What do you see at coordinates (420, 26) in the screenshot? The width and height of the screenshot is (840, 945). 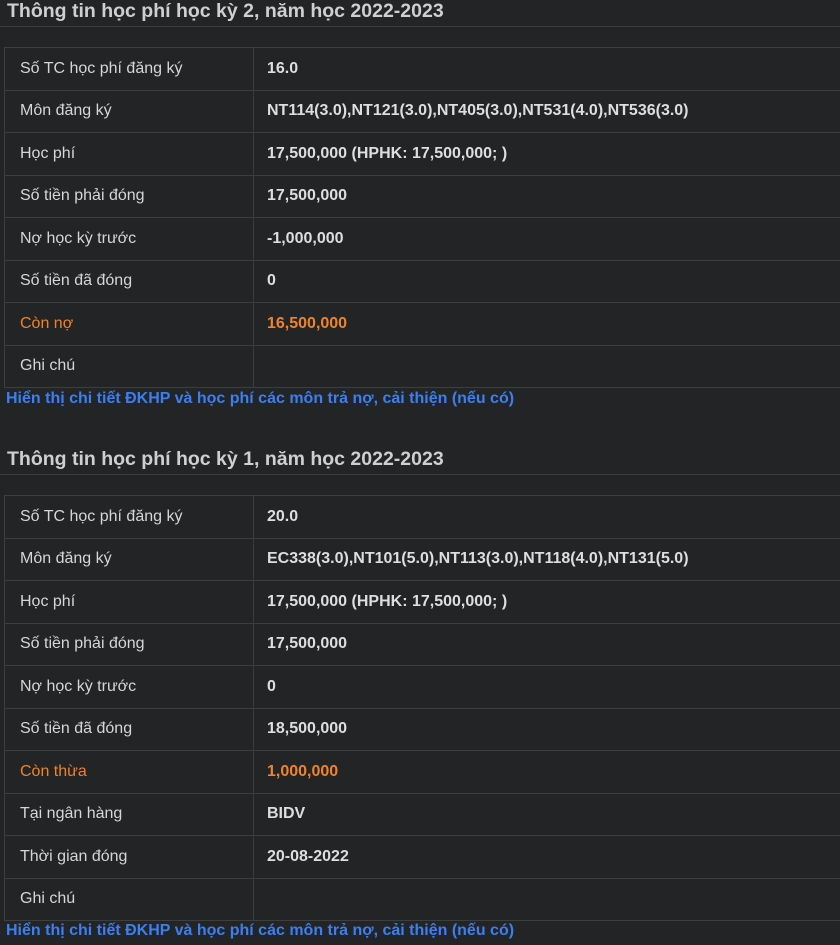 I see `semester-2-title-rule` at bounding box center [420, 26].